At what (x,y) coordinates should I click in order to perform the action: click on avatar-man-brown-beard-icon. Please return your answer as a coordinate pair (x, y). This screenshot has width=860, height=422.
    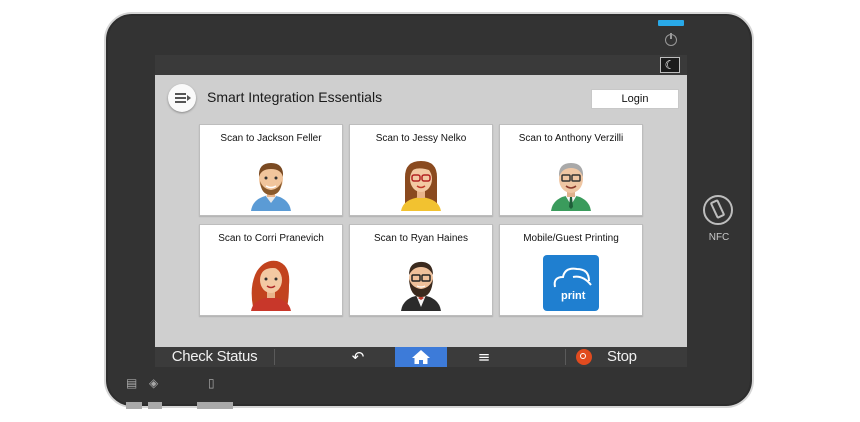
    Looking at the image, I should click on (271, 183).